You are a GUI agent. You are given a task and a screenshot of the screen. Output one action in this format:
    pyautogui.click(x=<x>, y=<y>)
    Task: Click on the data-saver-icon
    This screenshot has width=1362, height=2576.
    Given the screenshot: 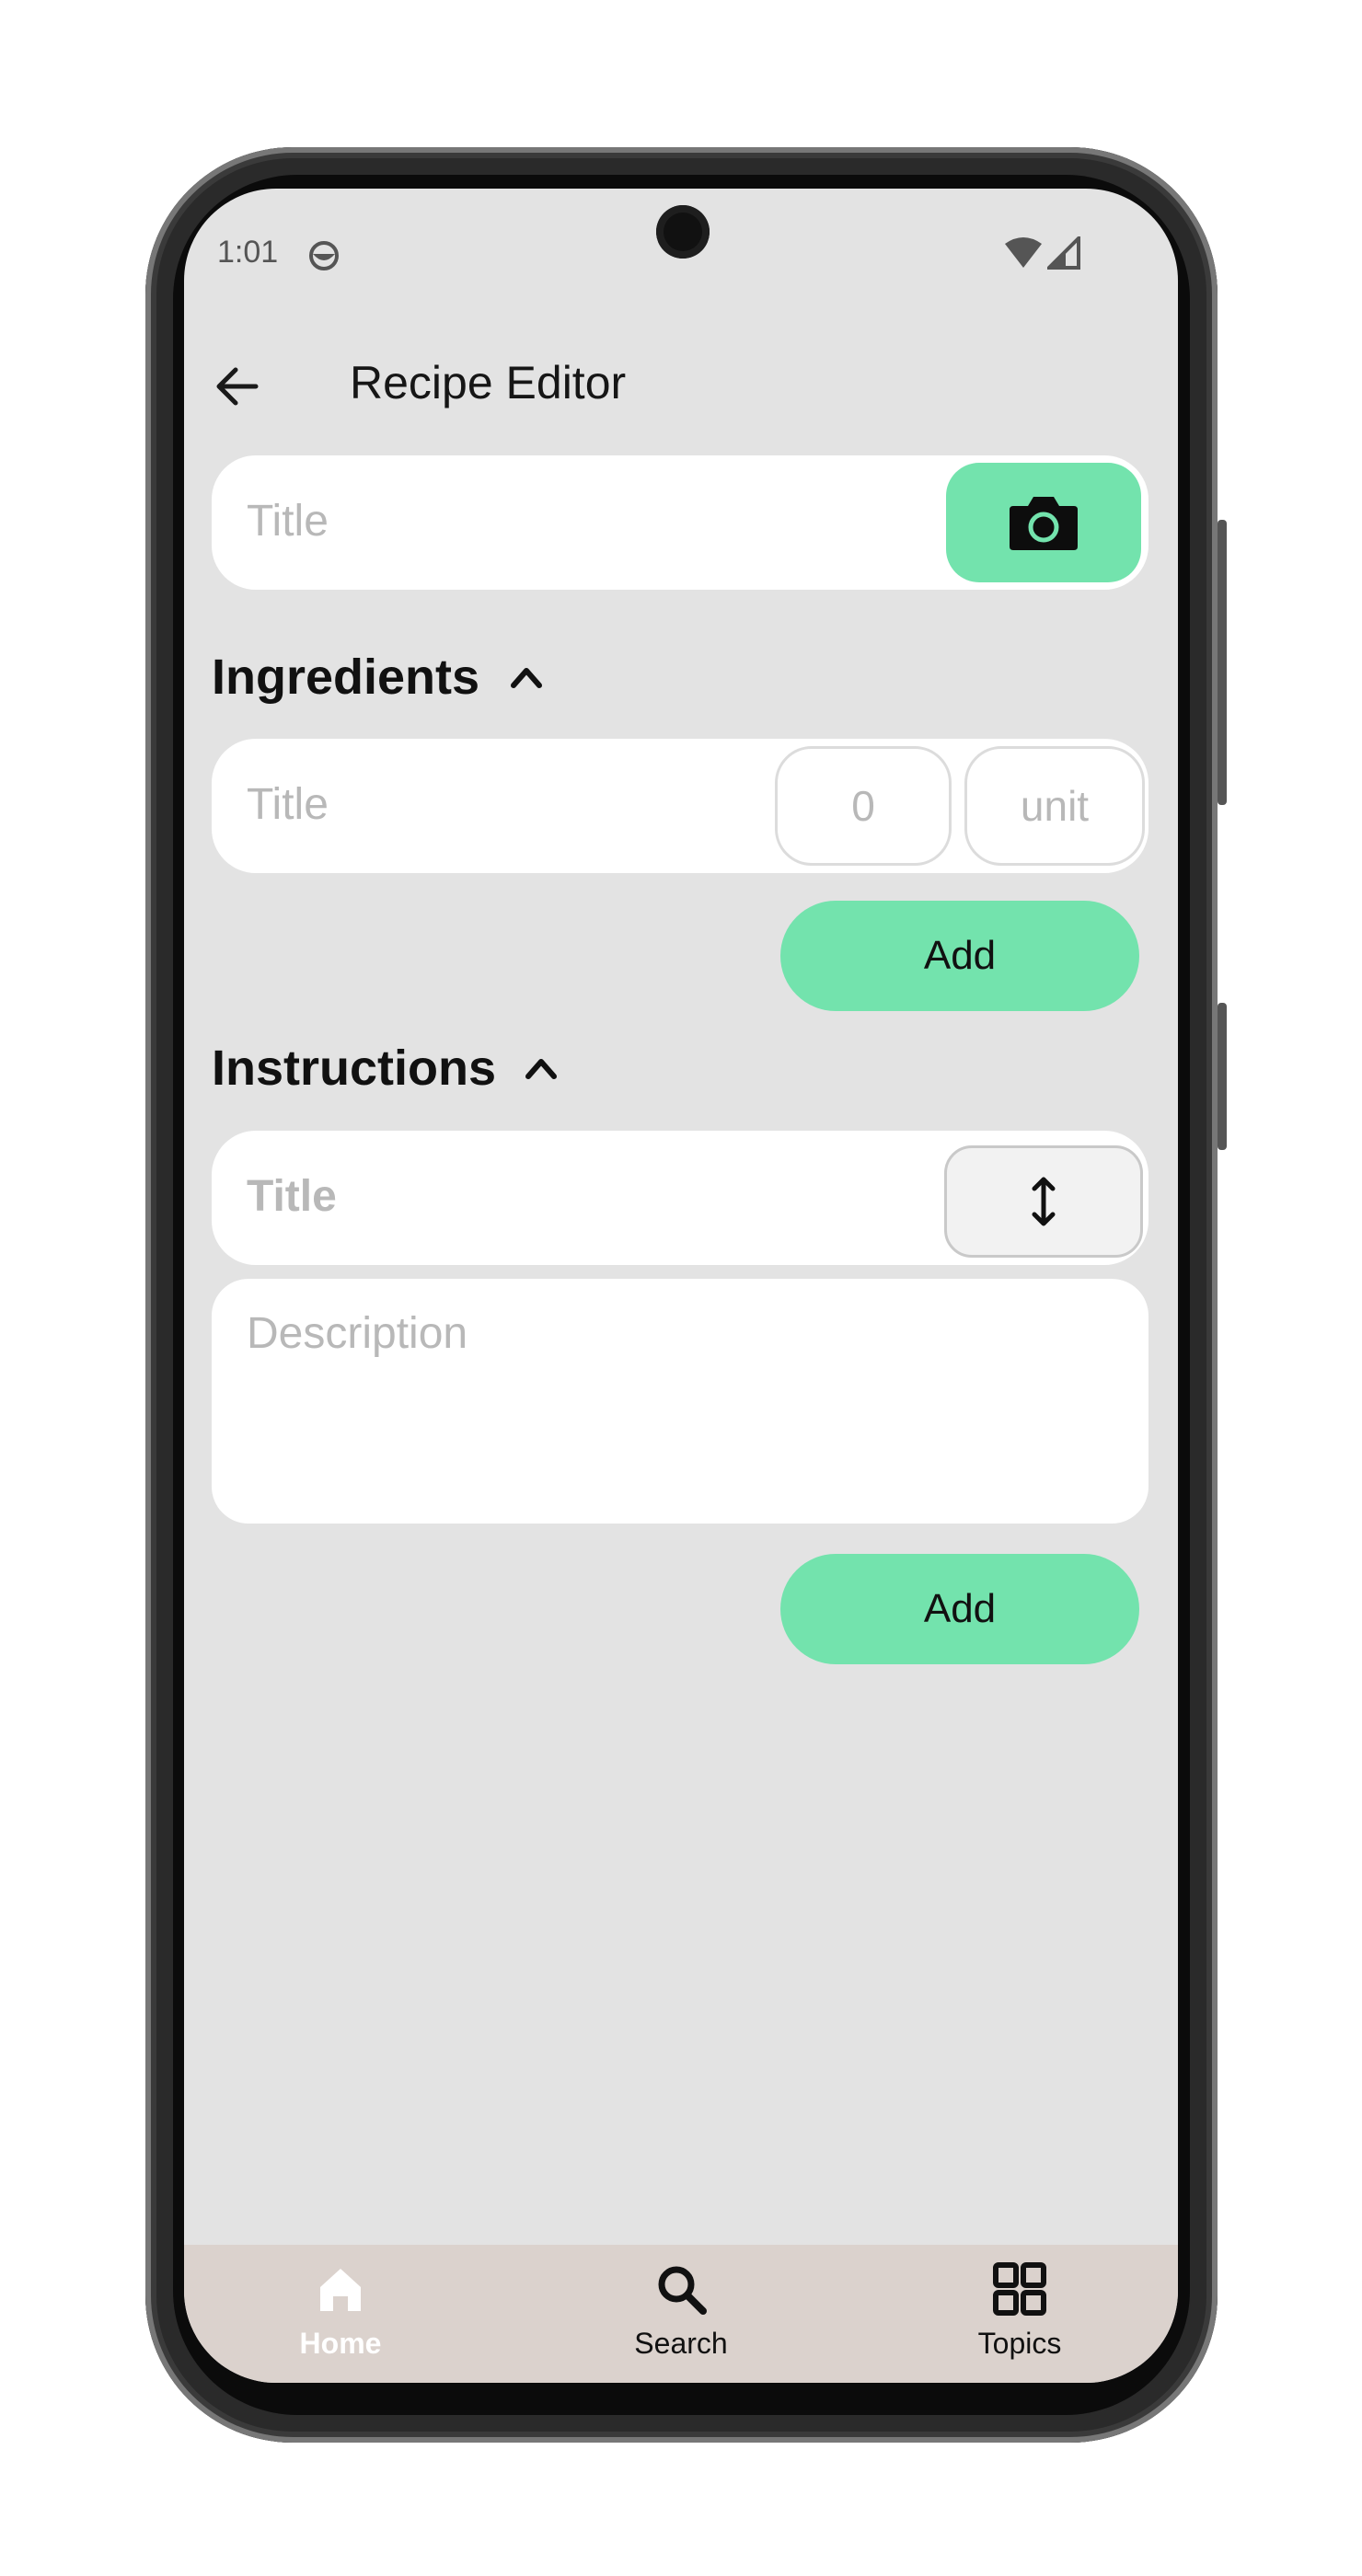 What is the action you would take?
    pyautogui.click(x=324, y=255)
    